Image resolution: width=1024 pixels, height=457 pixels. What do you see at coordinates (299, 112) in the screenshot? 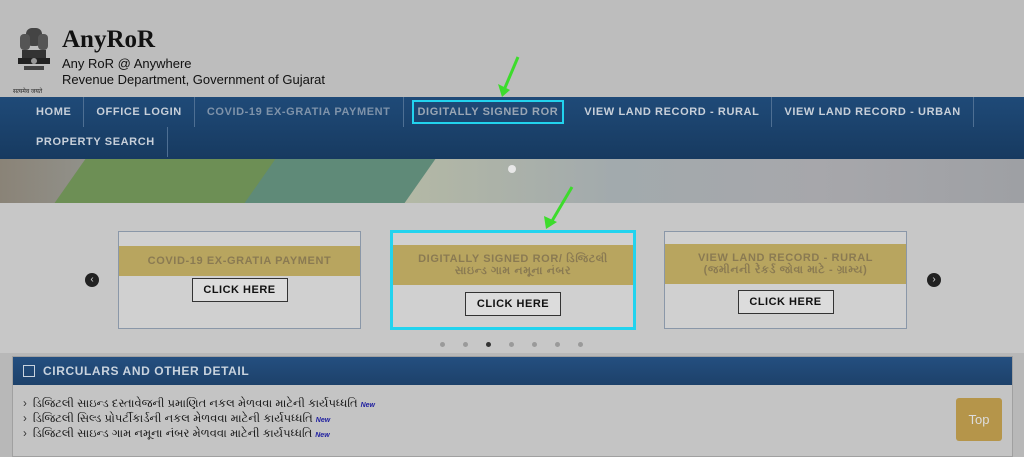
I see `nav-covid-ex-gratia: COVID-19 EX-GRATIA PAYMENT` at bounding box center [299, 112].